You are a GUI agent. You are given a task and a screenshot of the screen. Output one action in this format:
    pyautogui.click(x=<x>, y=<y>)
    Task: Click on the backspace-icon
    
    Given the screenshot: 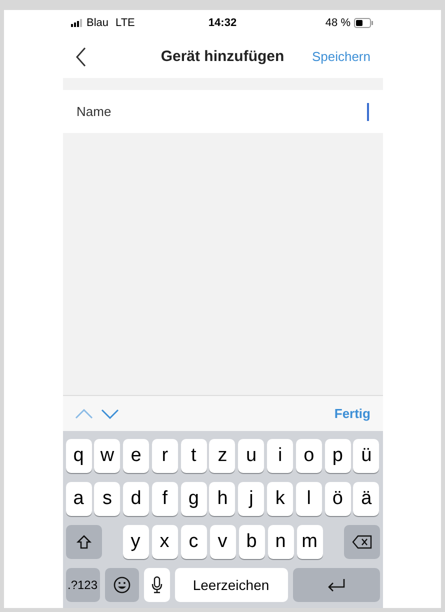 What is the action you would take?
    pyautogui.click(x=362, y=542)
    